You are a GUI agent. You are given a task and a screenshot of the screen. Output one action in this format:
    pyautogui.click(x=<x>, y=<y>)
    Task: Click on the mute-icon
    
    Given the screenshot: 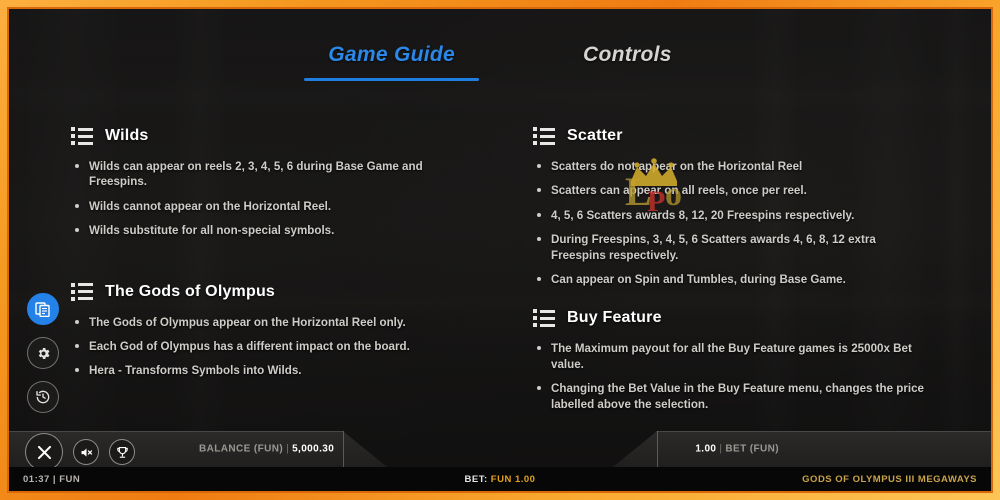 What is the action you would take?
    pyautogui.click(x=86, y=452)
    